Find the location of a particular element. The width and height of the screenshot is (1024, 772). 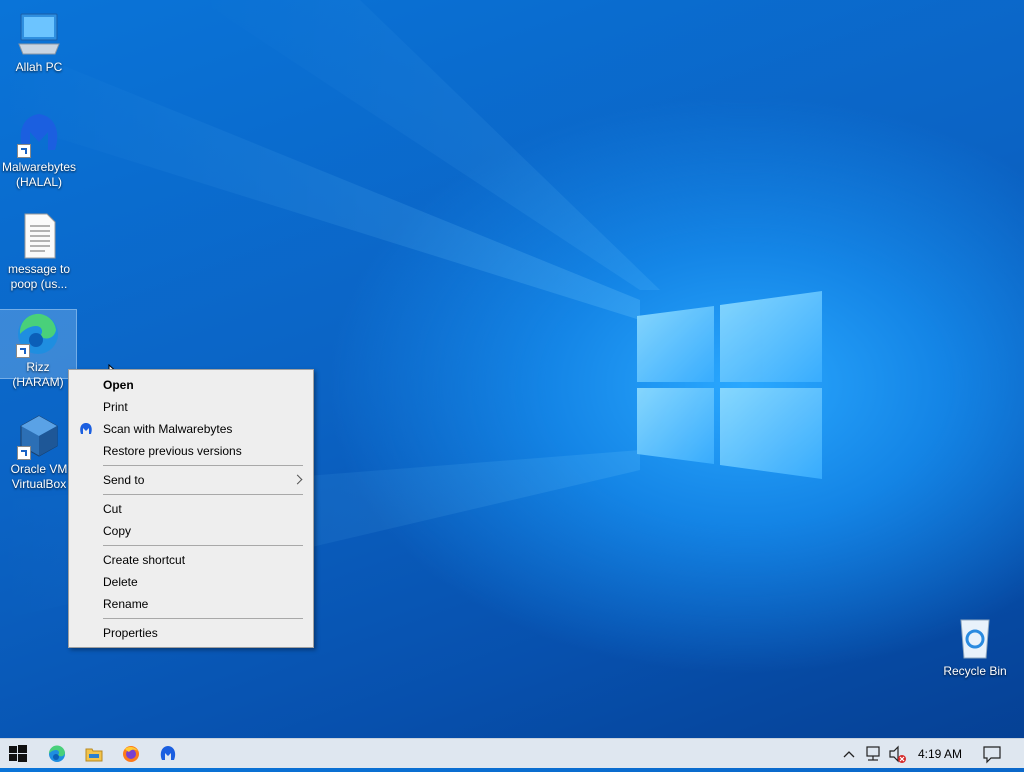

file-explorer-icon is located at coordinates (94, 755).